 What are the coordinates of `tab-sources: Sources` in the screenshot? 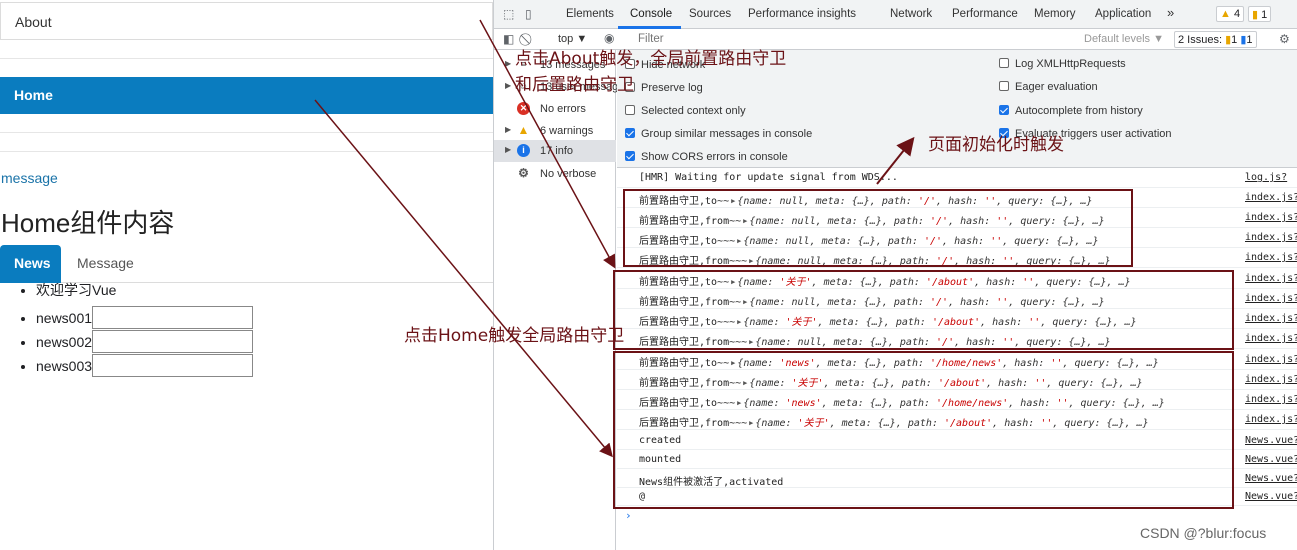 It's located at (710, 14).